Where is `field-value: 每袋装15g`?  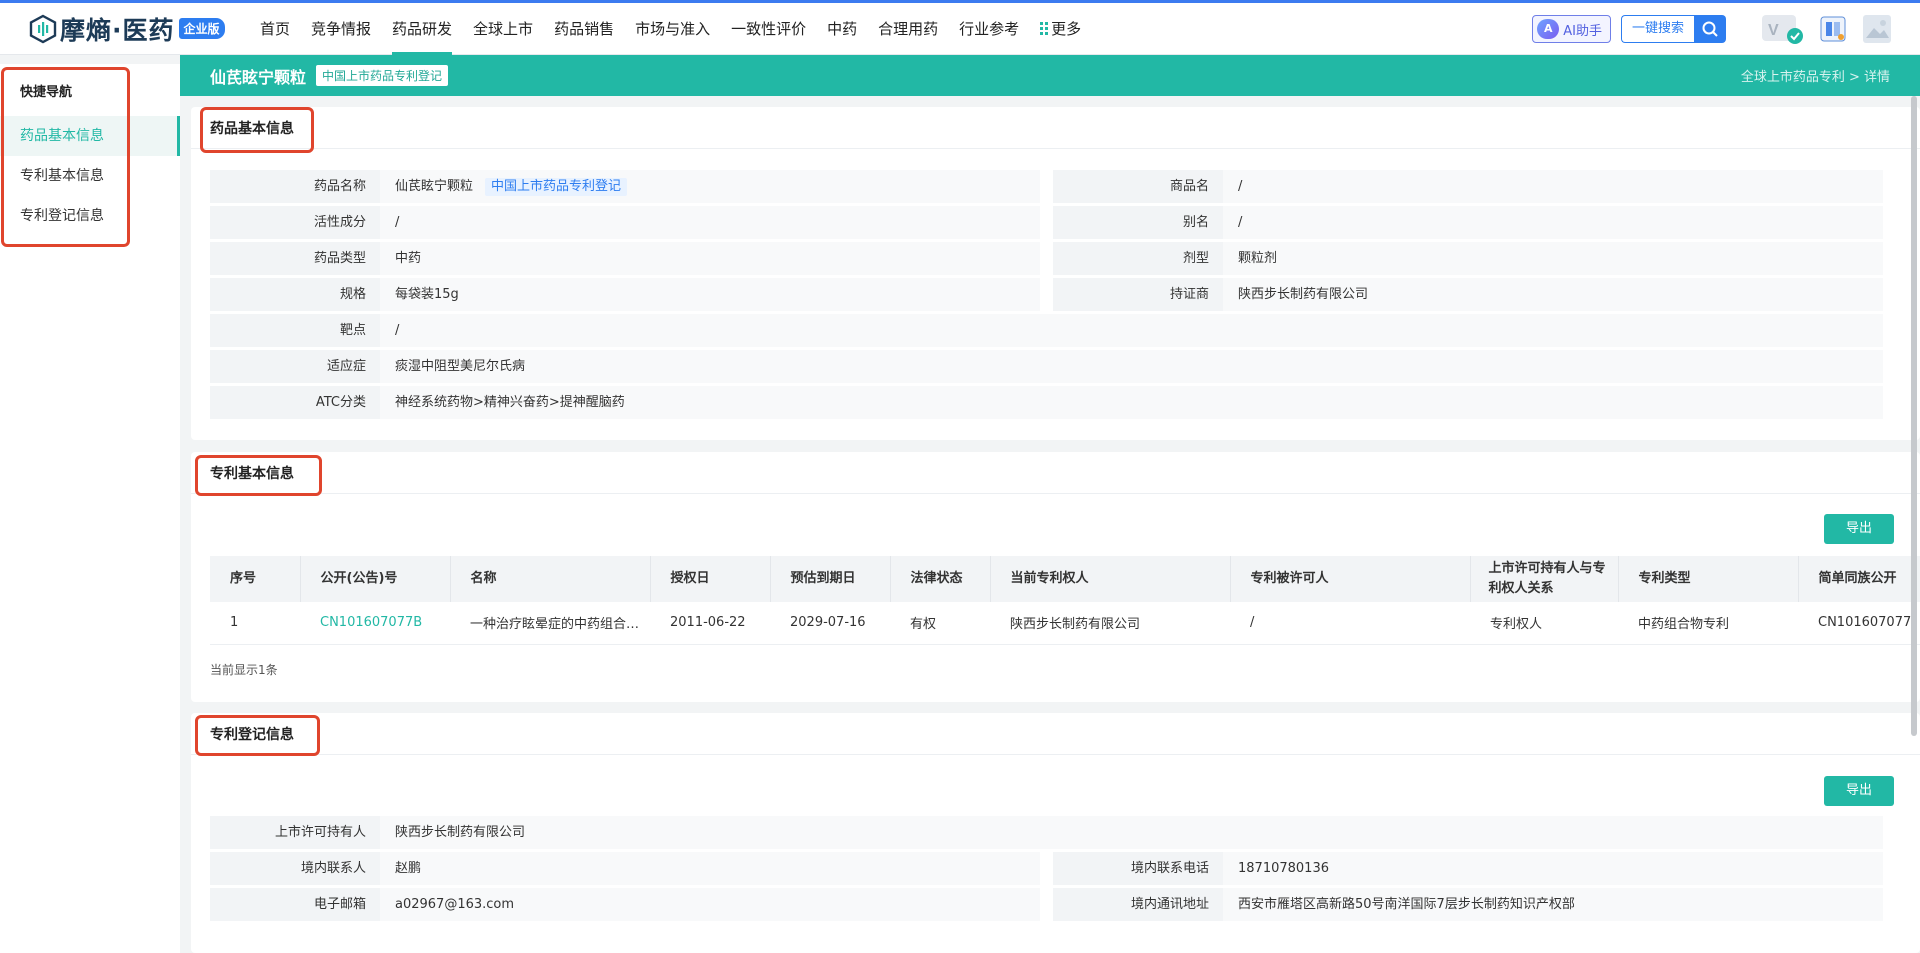 field-value: 每袋装15g is located at coordinates (710, 294).